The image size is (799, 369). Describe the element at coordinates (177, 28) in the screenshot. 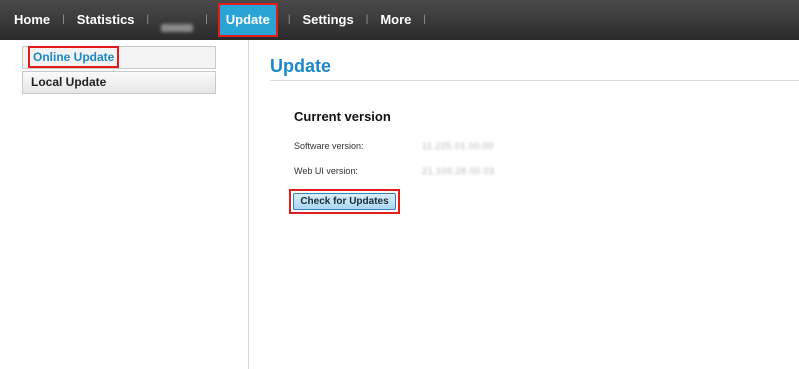

I see `nav-item-redacted` at that location.